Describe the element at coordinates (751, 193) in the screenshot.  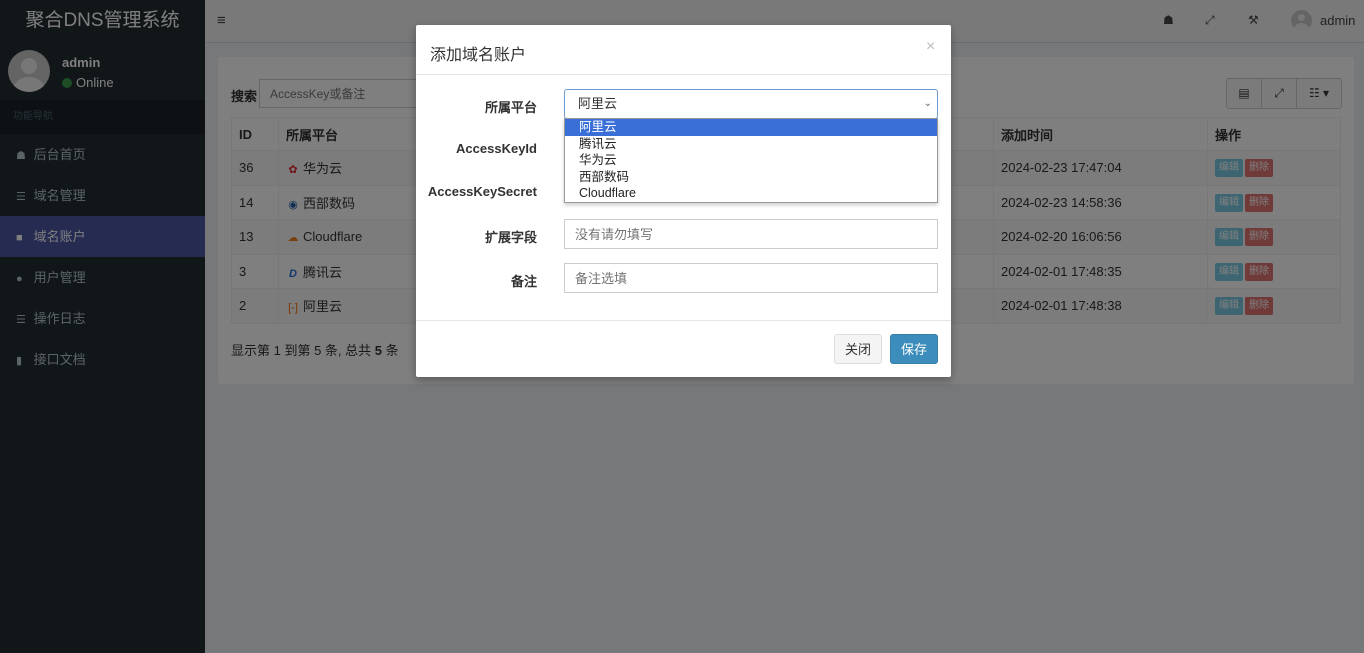
I see `dropdown-option: Cloudflare` at that location.